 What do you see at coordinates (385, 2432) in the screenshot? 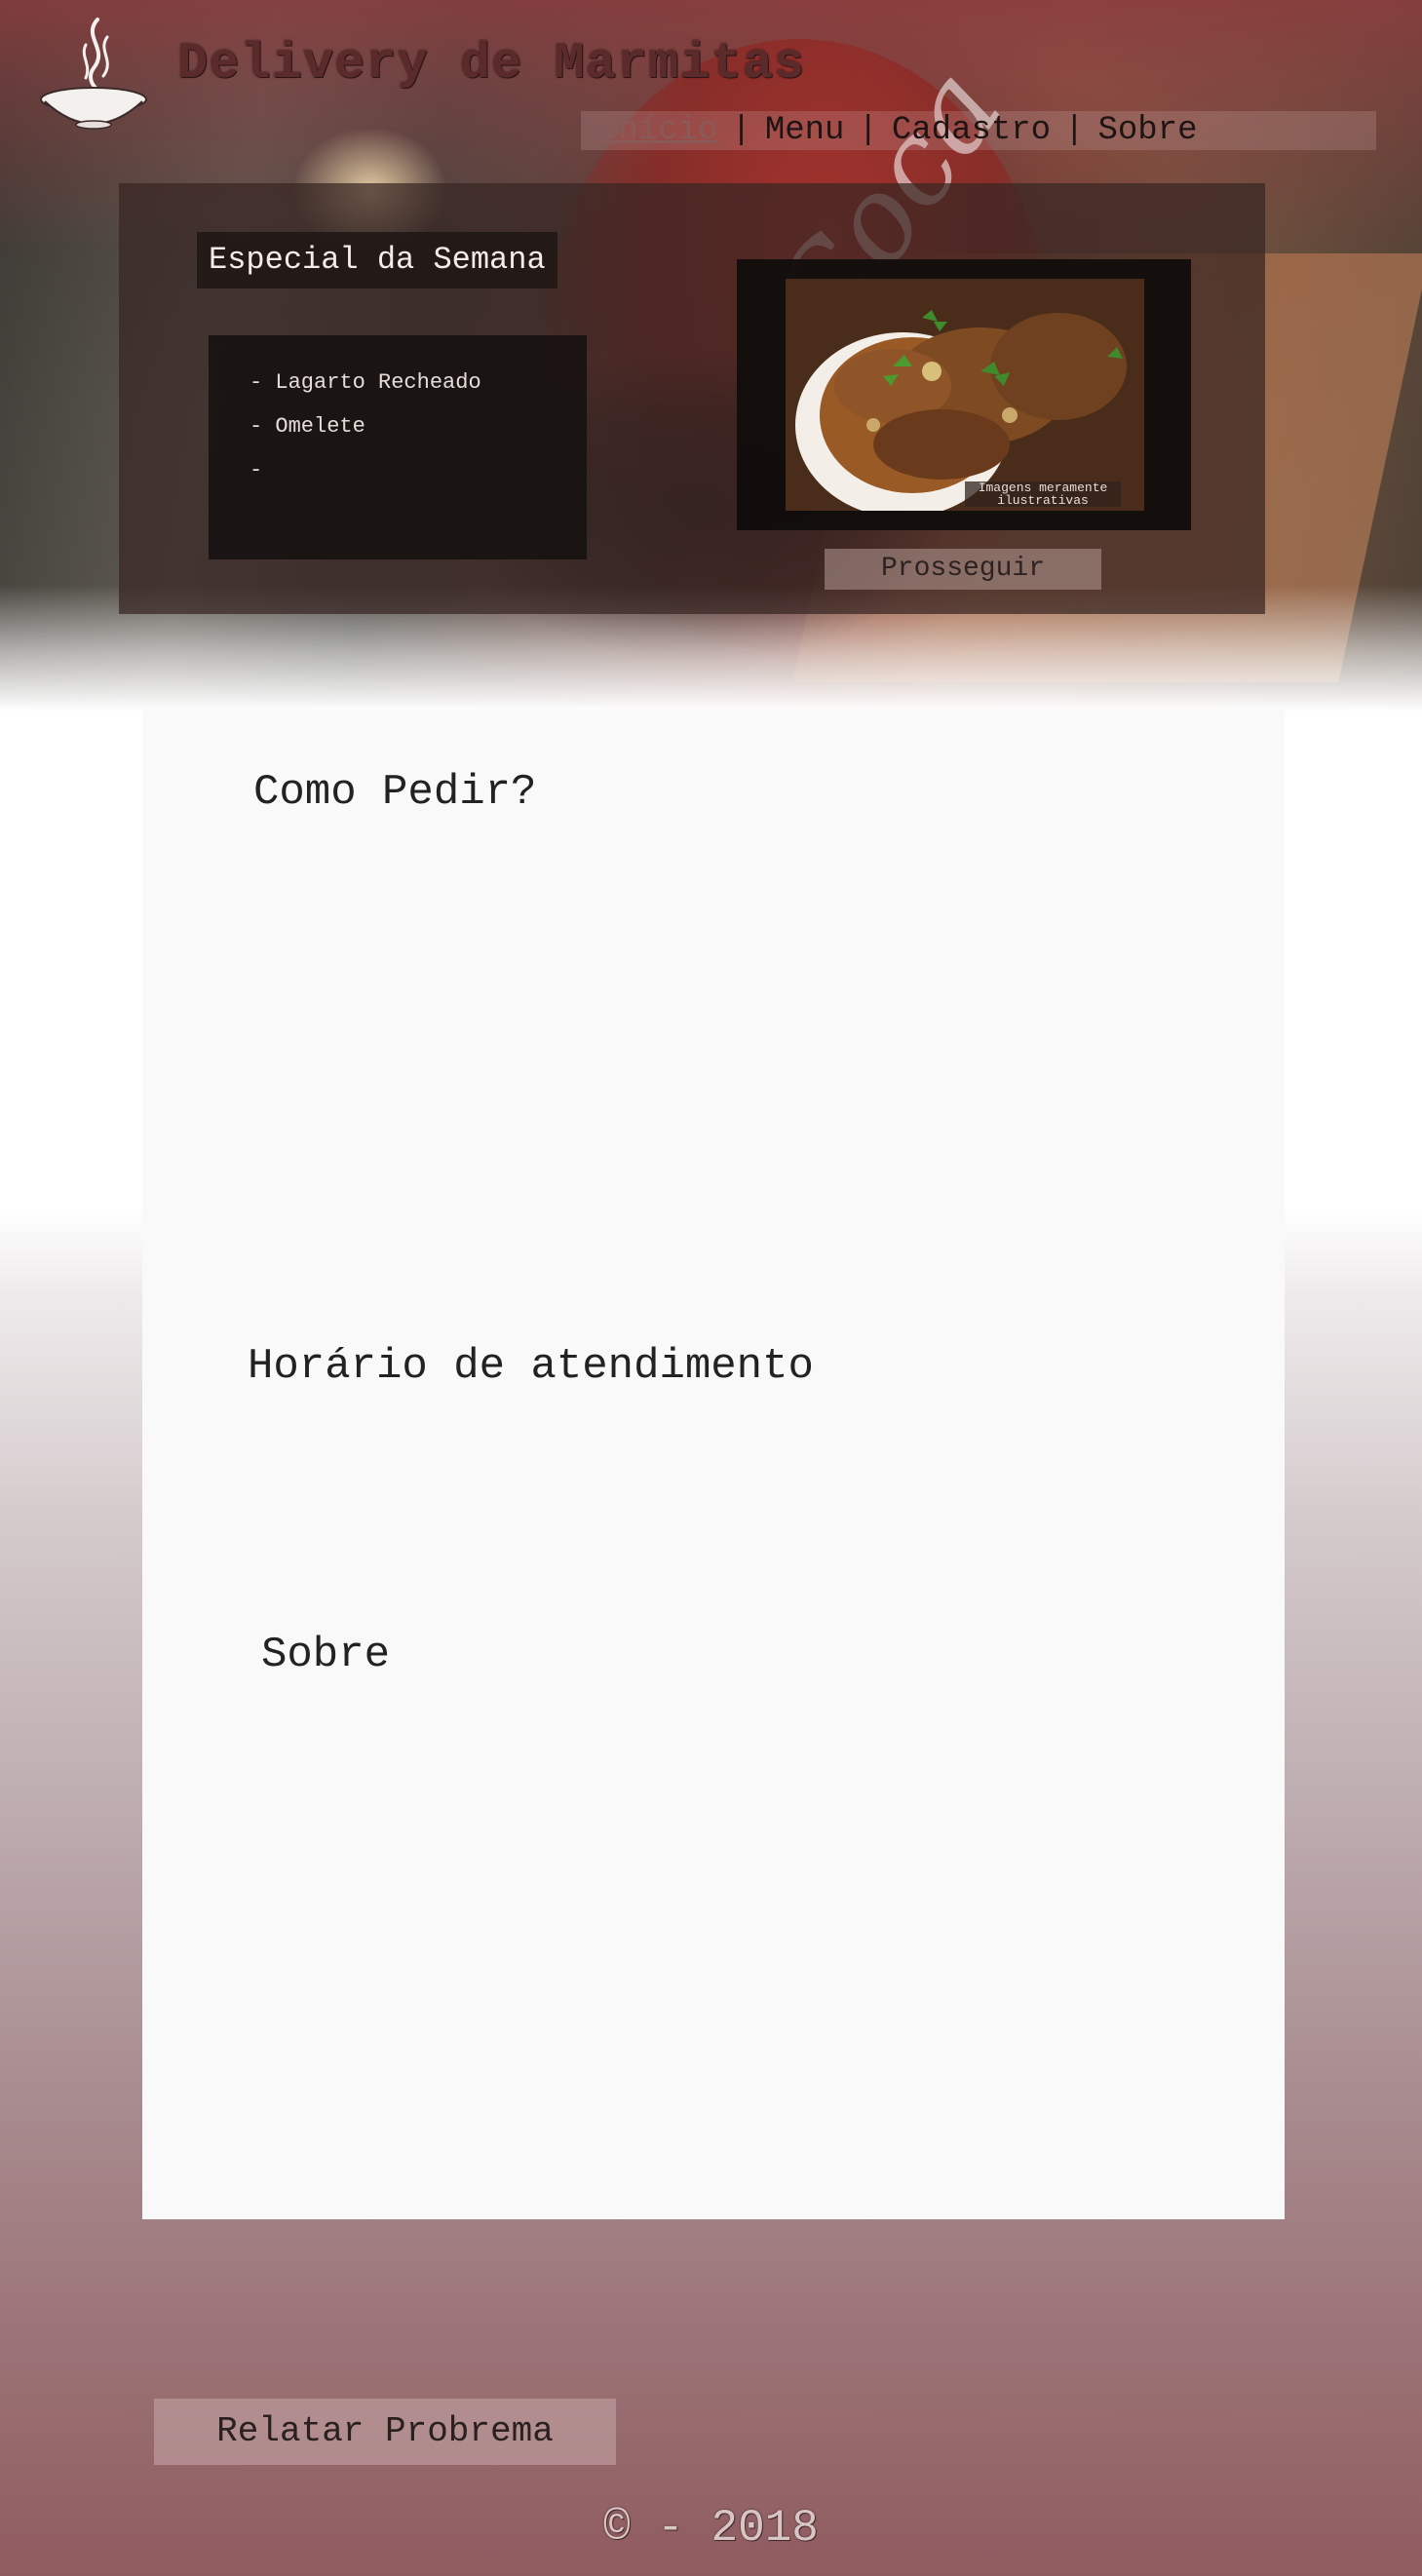
I see `report-problem-button: Relatar Probrema` at bounding box center [385, 2432].